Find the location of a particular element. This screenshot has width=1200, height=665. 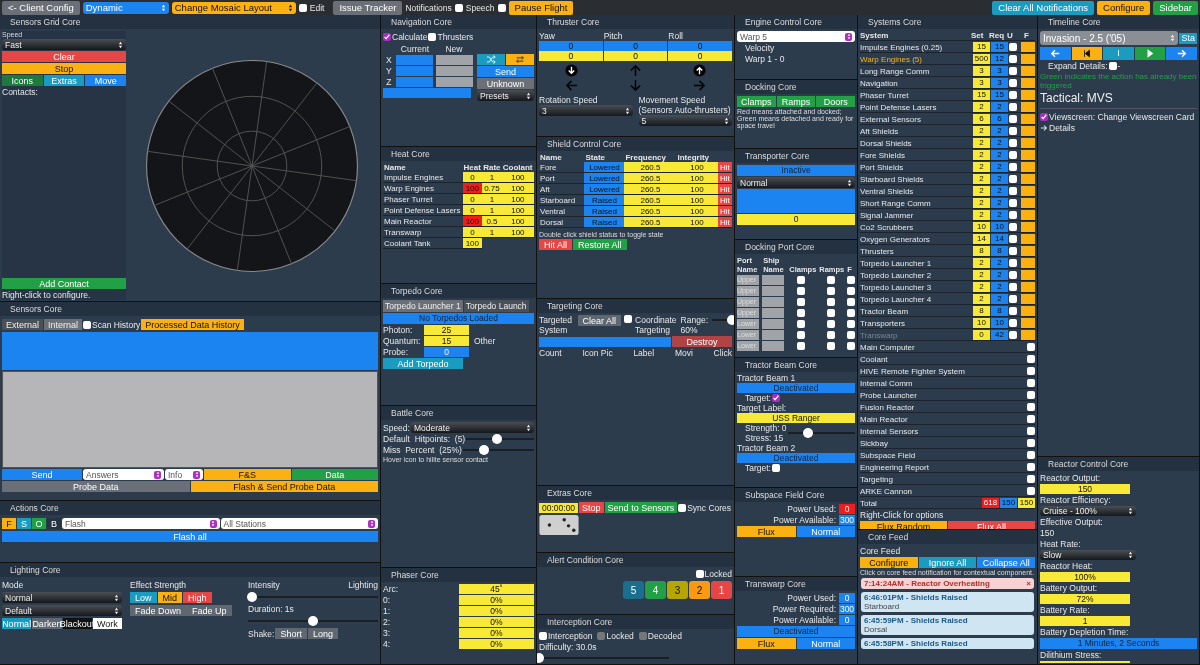

light-mode-button: Work is located at coordinates (107, 623).